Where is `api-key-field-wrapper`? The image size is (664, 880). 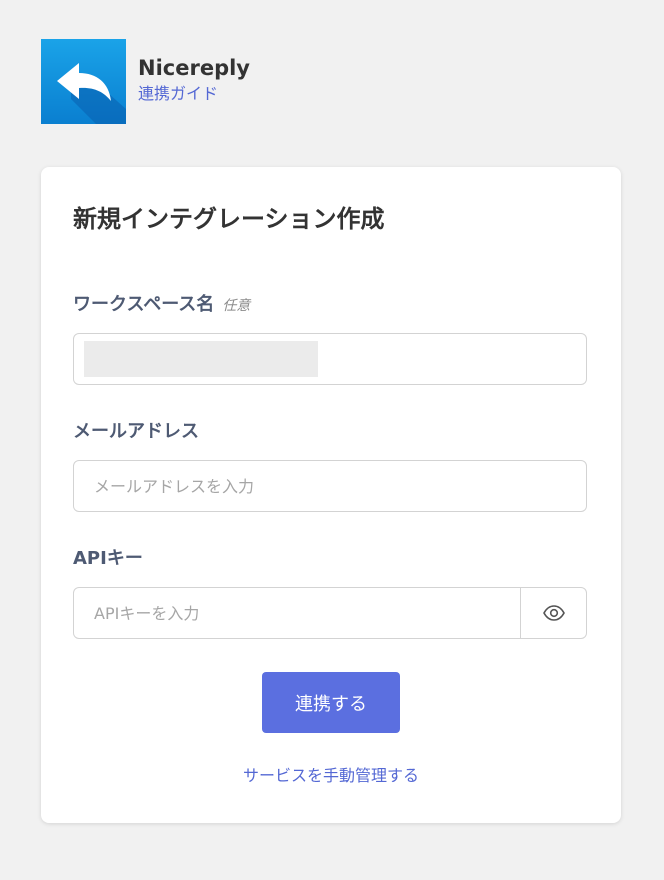
api-key-field-wrapper is located at coordinates (330, 613).